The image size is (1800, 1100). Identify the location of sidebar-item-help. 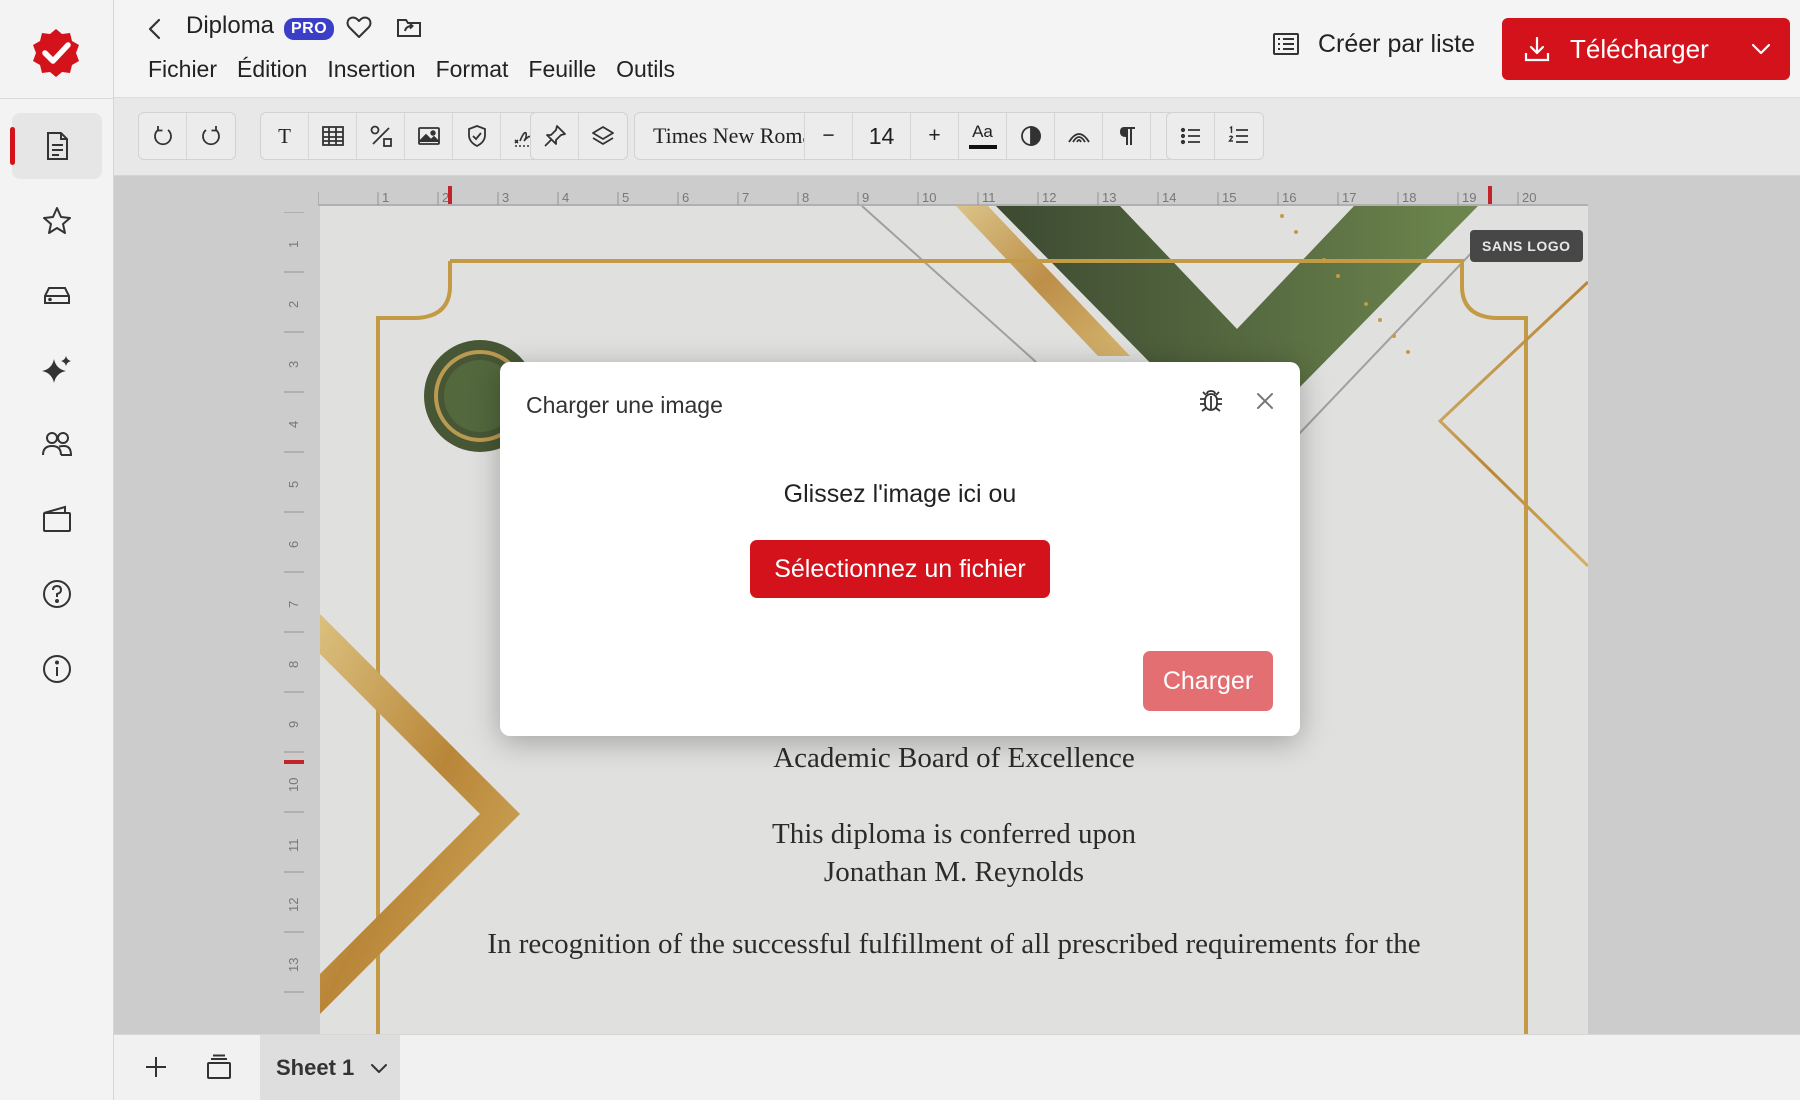
(57, 594).